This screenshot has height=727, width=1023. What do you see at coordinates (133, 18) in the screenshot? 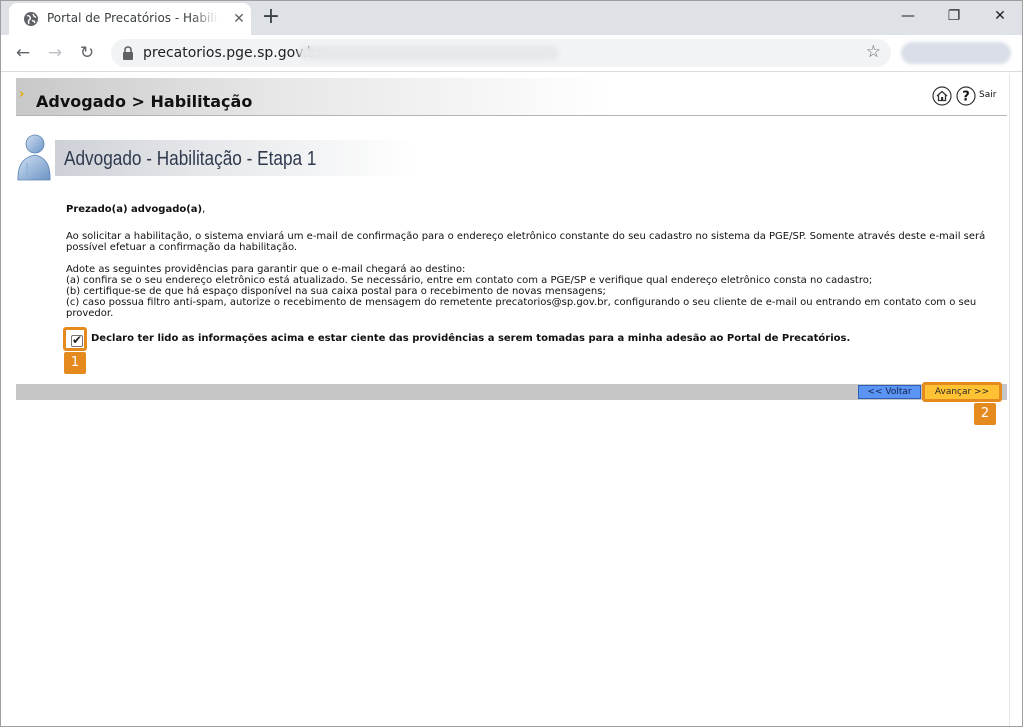
I see `tab-title: Portal de Precatórios - Habilitação` at bounding box center [133, 18].